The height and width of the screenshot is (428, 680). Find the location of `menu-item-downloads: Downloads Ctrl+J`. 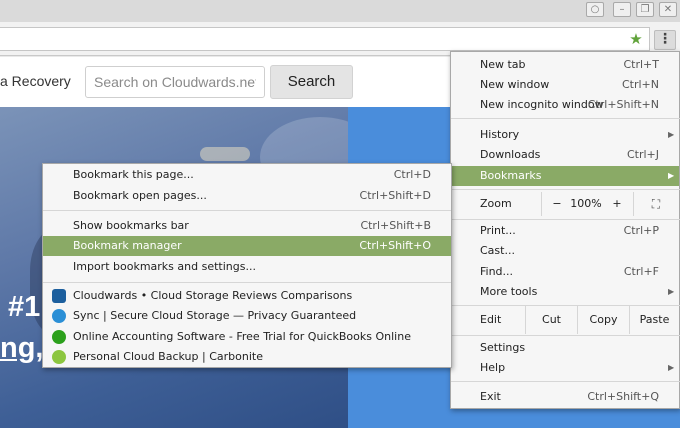

menu-item-downloads: Downloads Ctrl+J is located at coordinates (565, 155).